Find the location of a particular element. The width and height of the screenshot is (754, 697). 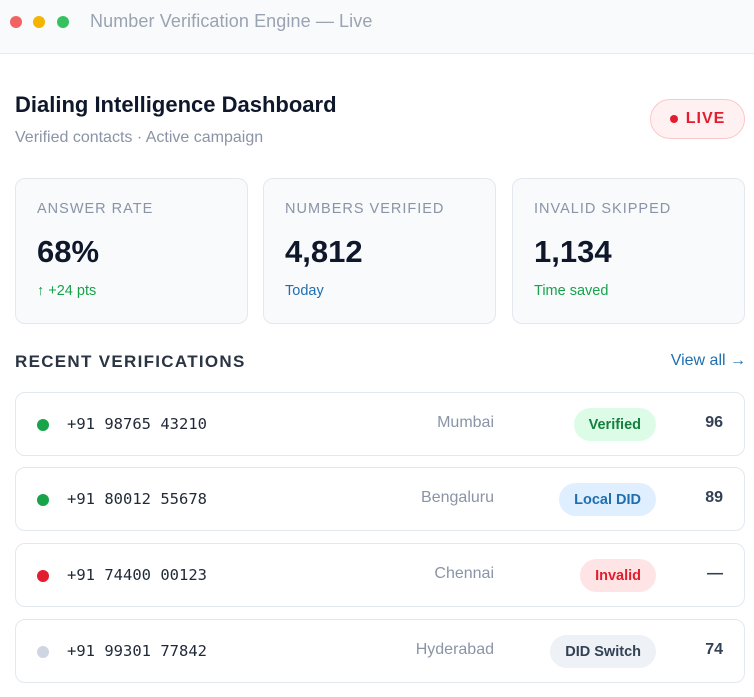

score-value: — is located at coordinates (715, 573).